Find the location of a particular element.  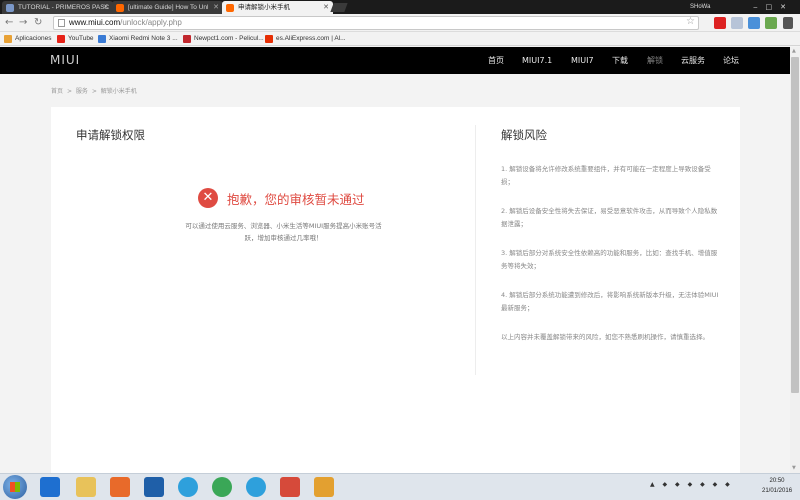

tab-title: 申请解锁小米手机 is located at coordinates (264, 7).